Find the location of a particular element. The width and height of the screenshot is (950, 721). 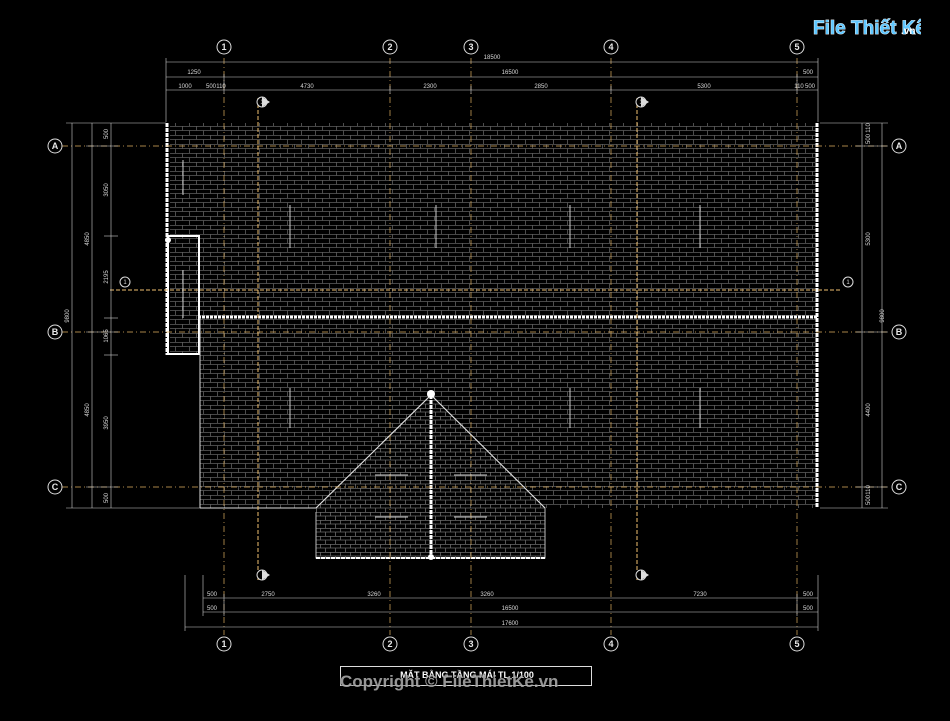

dim-bot-overall: 17600 is located at coordinates (510, 624).